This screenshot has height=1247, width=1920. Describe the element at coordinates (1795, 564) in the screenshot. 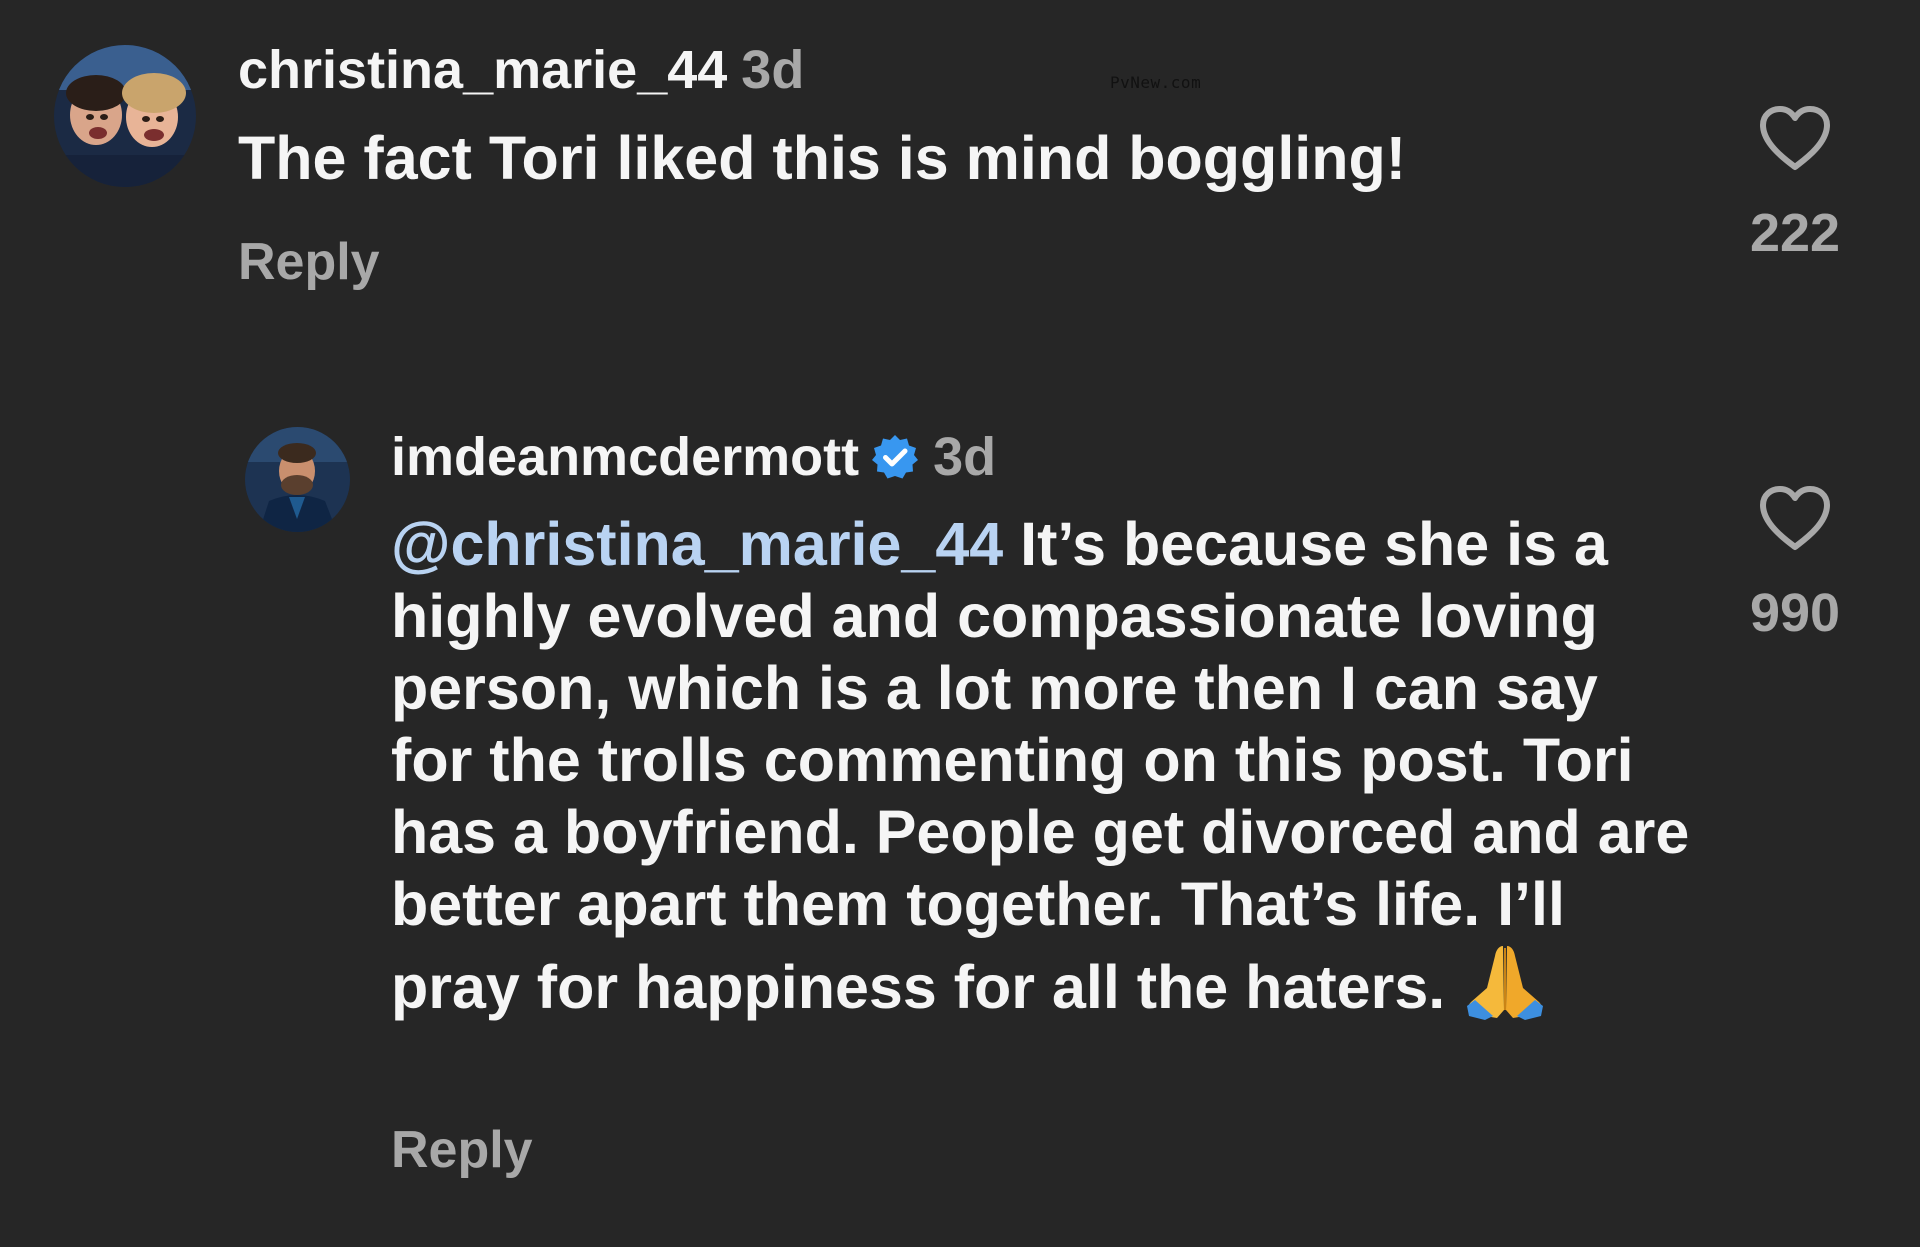

I see `like-group: 990` at that location.